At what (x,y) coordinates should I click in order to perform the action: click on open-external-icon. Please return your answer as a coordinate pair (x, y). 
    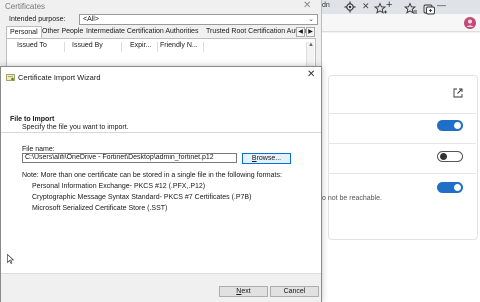
    Looking at the image, I should click on (458, 93).